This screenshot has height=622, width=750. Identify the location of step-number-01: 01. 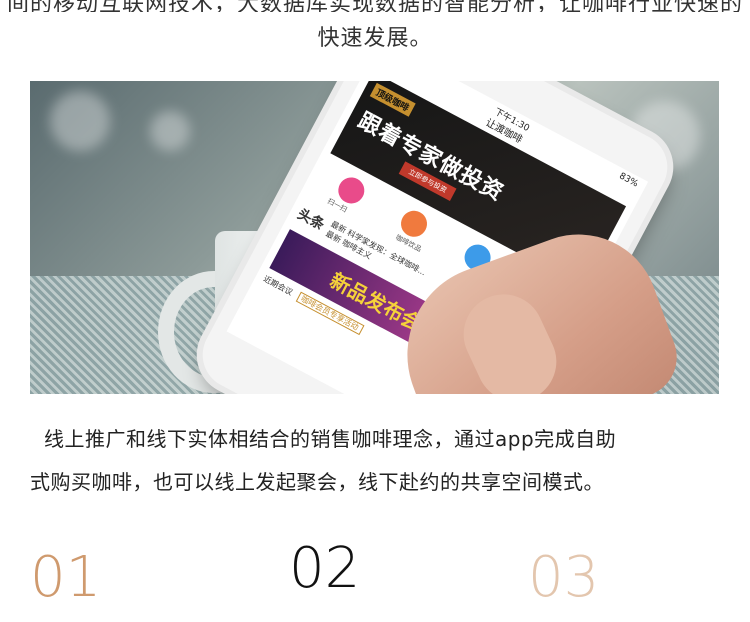
(66, 577).